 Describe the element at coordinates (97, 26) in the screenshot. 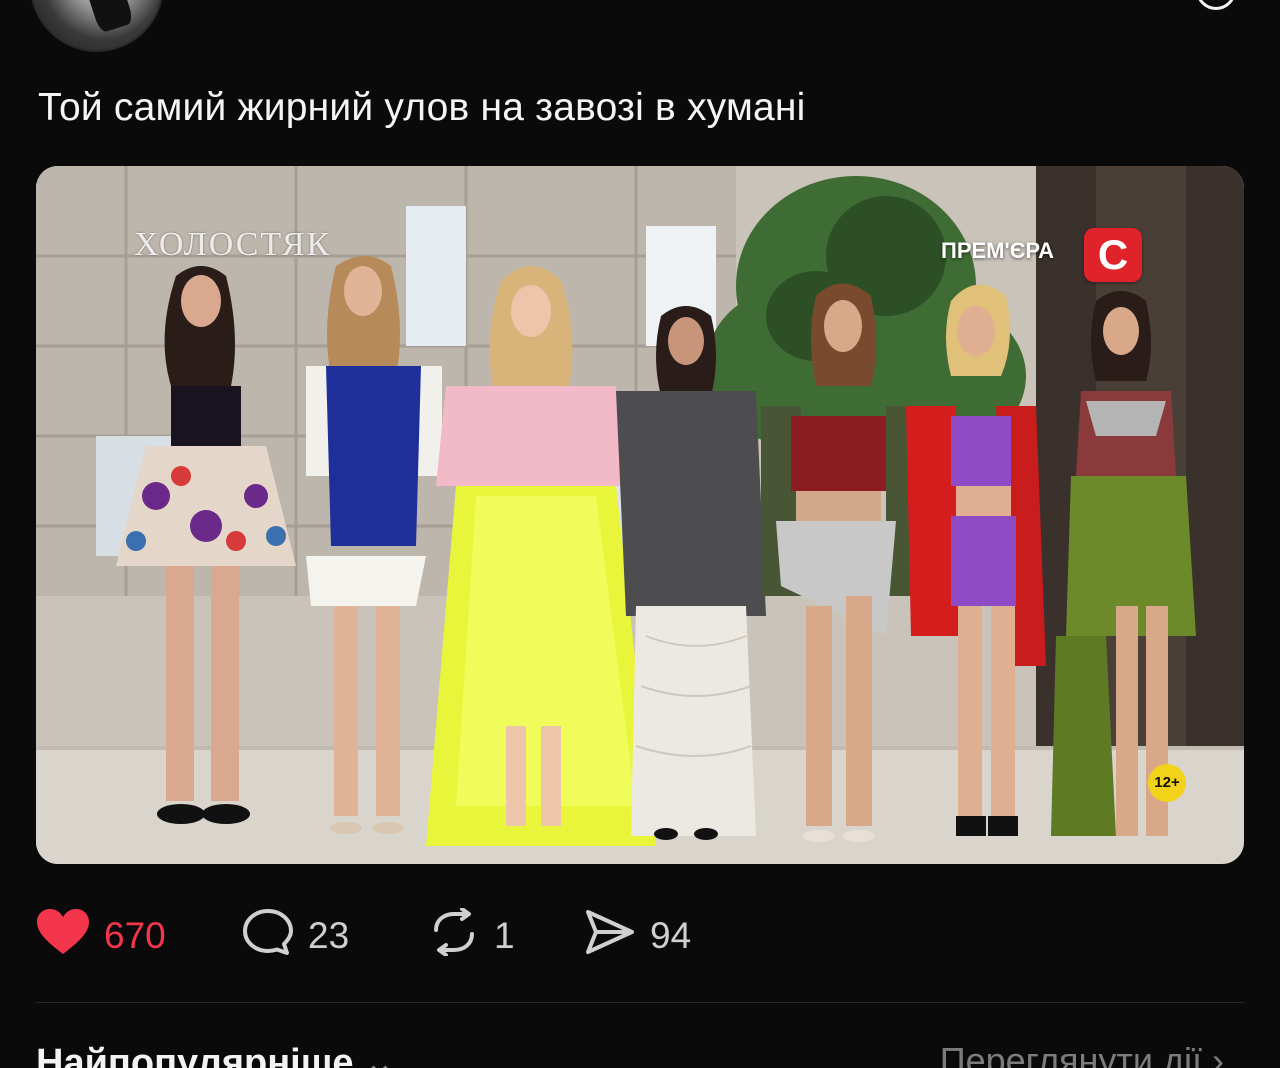

I see `avatar` at that location.